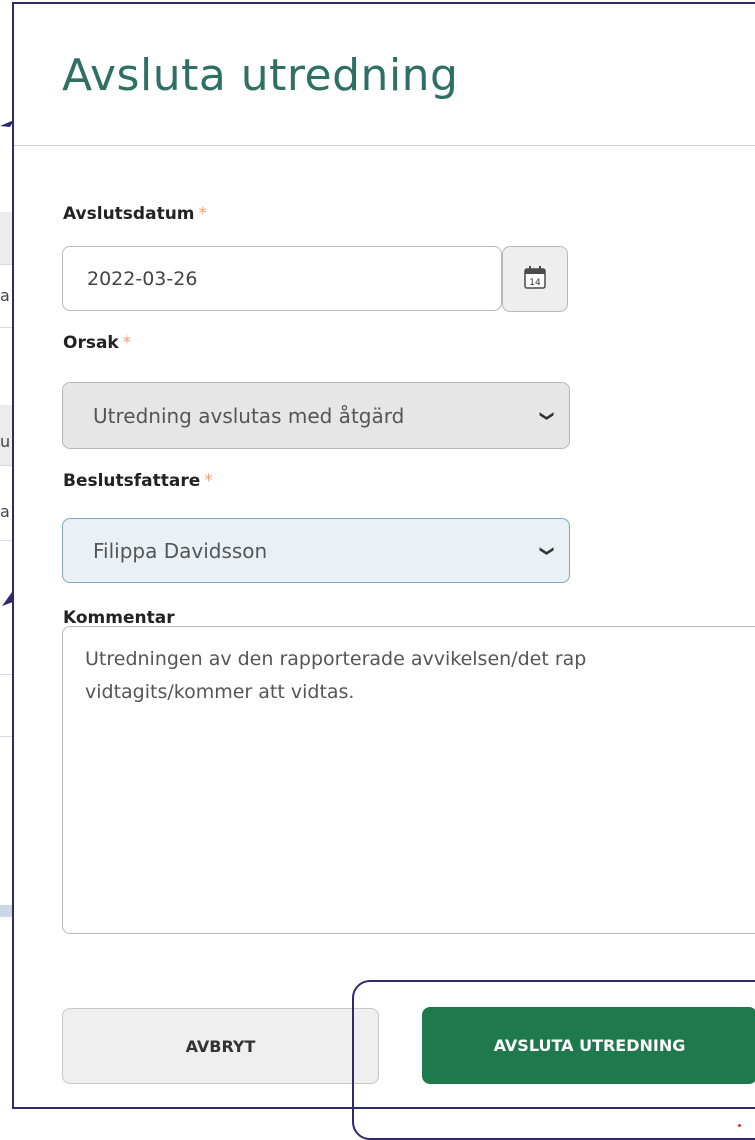 This screenshot has width=755, height=1140. I want to click on dialog-title: Avsluta utredning, so click(260, 75).